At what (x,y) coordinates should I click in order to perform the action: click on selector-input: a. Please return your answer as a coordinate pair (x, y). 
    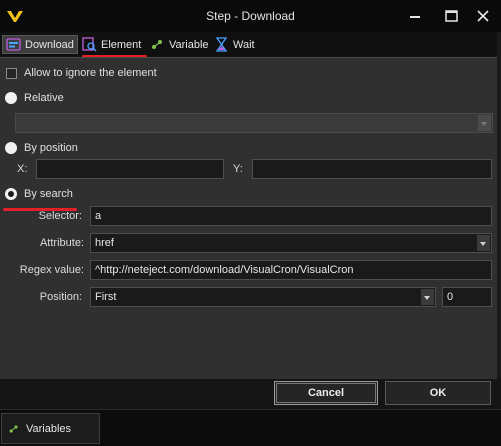
    Looking at the image, I should click on (291, 216).